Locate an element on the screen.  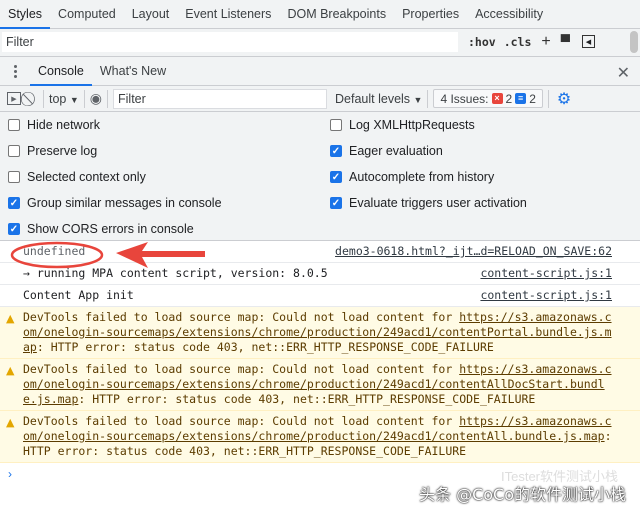
setting-right-0: Log XMLHttpRequests is located at coordinates (402, 125).